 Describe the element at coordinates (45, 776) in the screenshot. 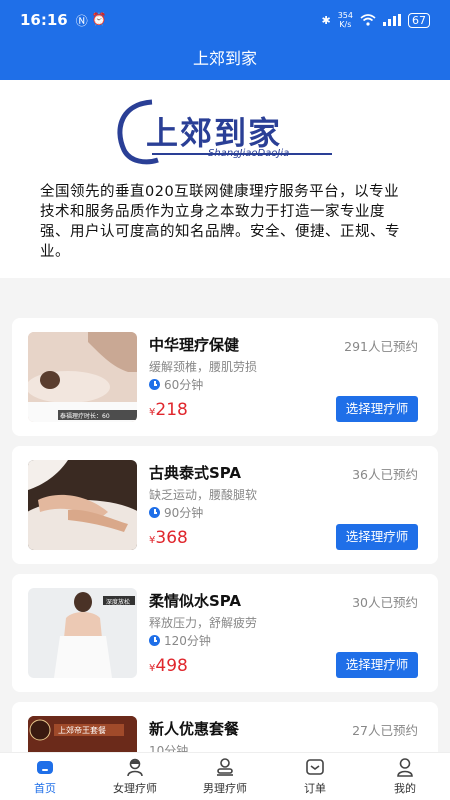

I see `tab-home: 首页` at that location.